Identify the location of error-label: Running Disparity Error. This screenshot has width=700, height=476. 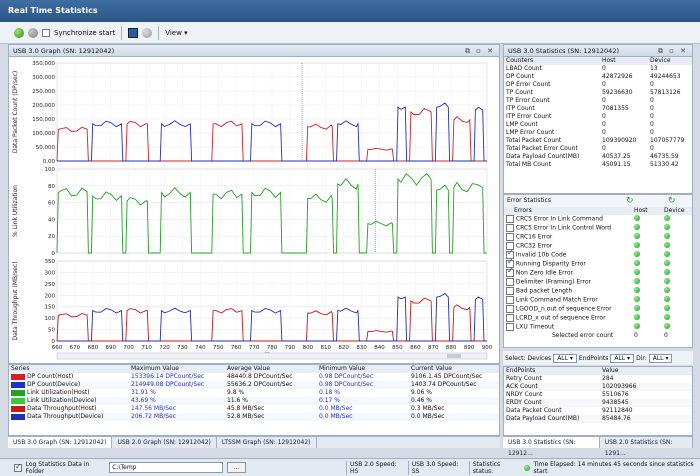
(550, 264).